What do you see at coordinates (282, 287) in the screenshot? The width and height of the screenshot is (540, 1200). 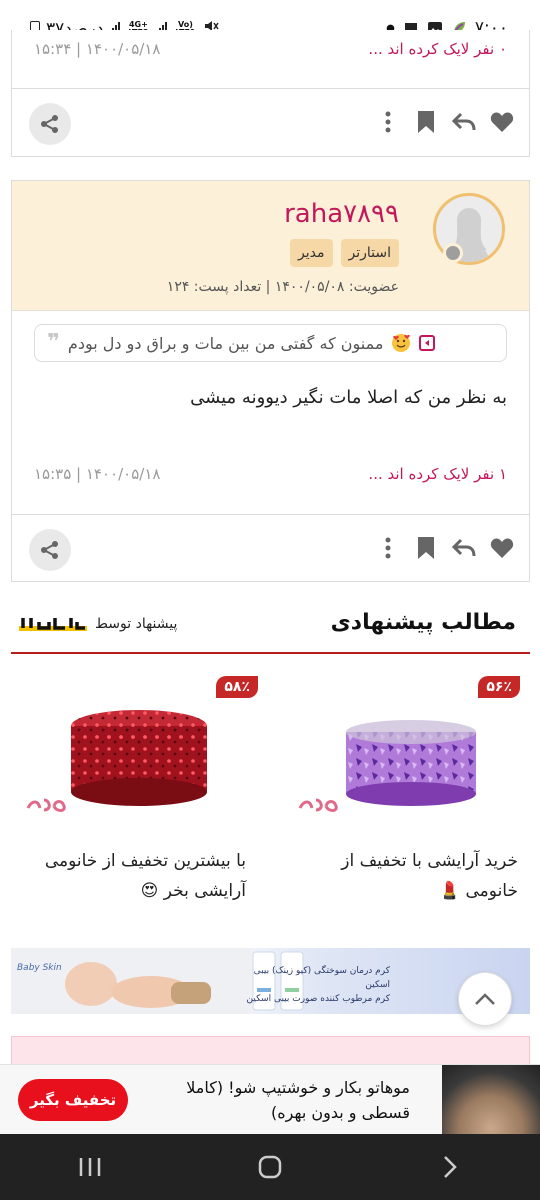 I see `user-join-info: عضویت: ۱۴۰۰/۰۵/۰۸ | تعداد پست: ۱۲۴` at bounding box center [282, 287].